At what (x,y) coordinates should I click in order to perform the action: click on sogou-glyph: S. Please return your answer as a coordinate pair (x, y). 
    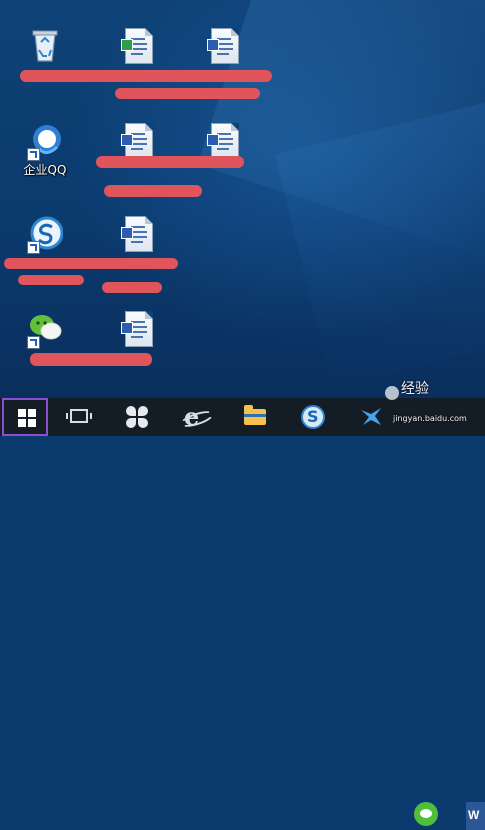
    Looking at the image, I should click on (313, 416).